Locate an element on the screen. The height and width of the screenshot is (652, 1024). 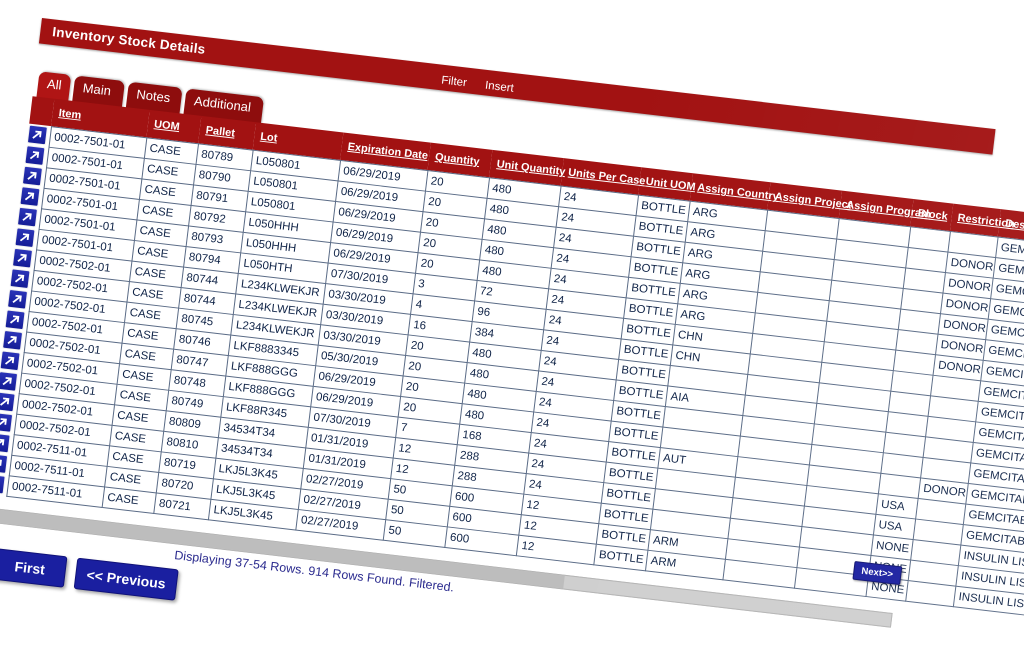
grid-header-label: Pallet is located at coordinates (220, 132).